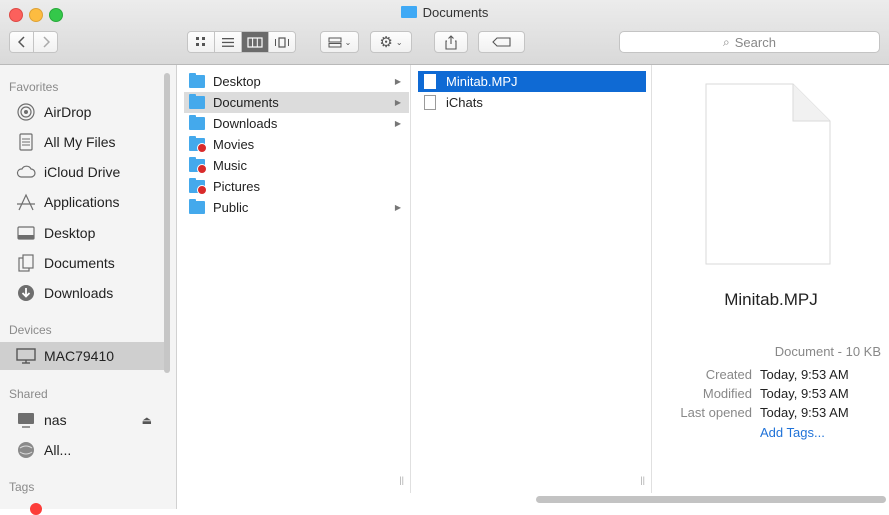  I want to click on item-label: Public, so click(231, 207).